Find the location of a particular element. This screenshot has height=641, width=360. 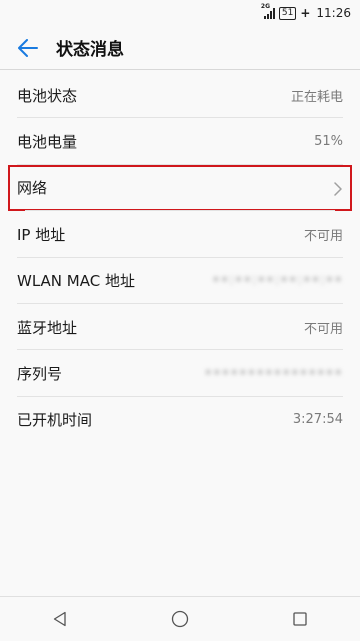

navigation-bar is located at coordinates (180, 618).